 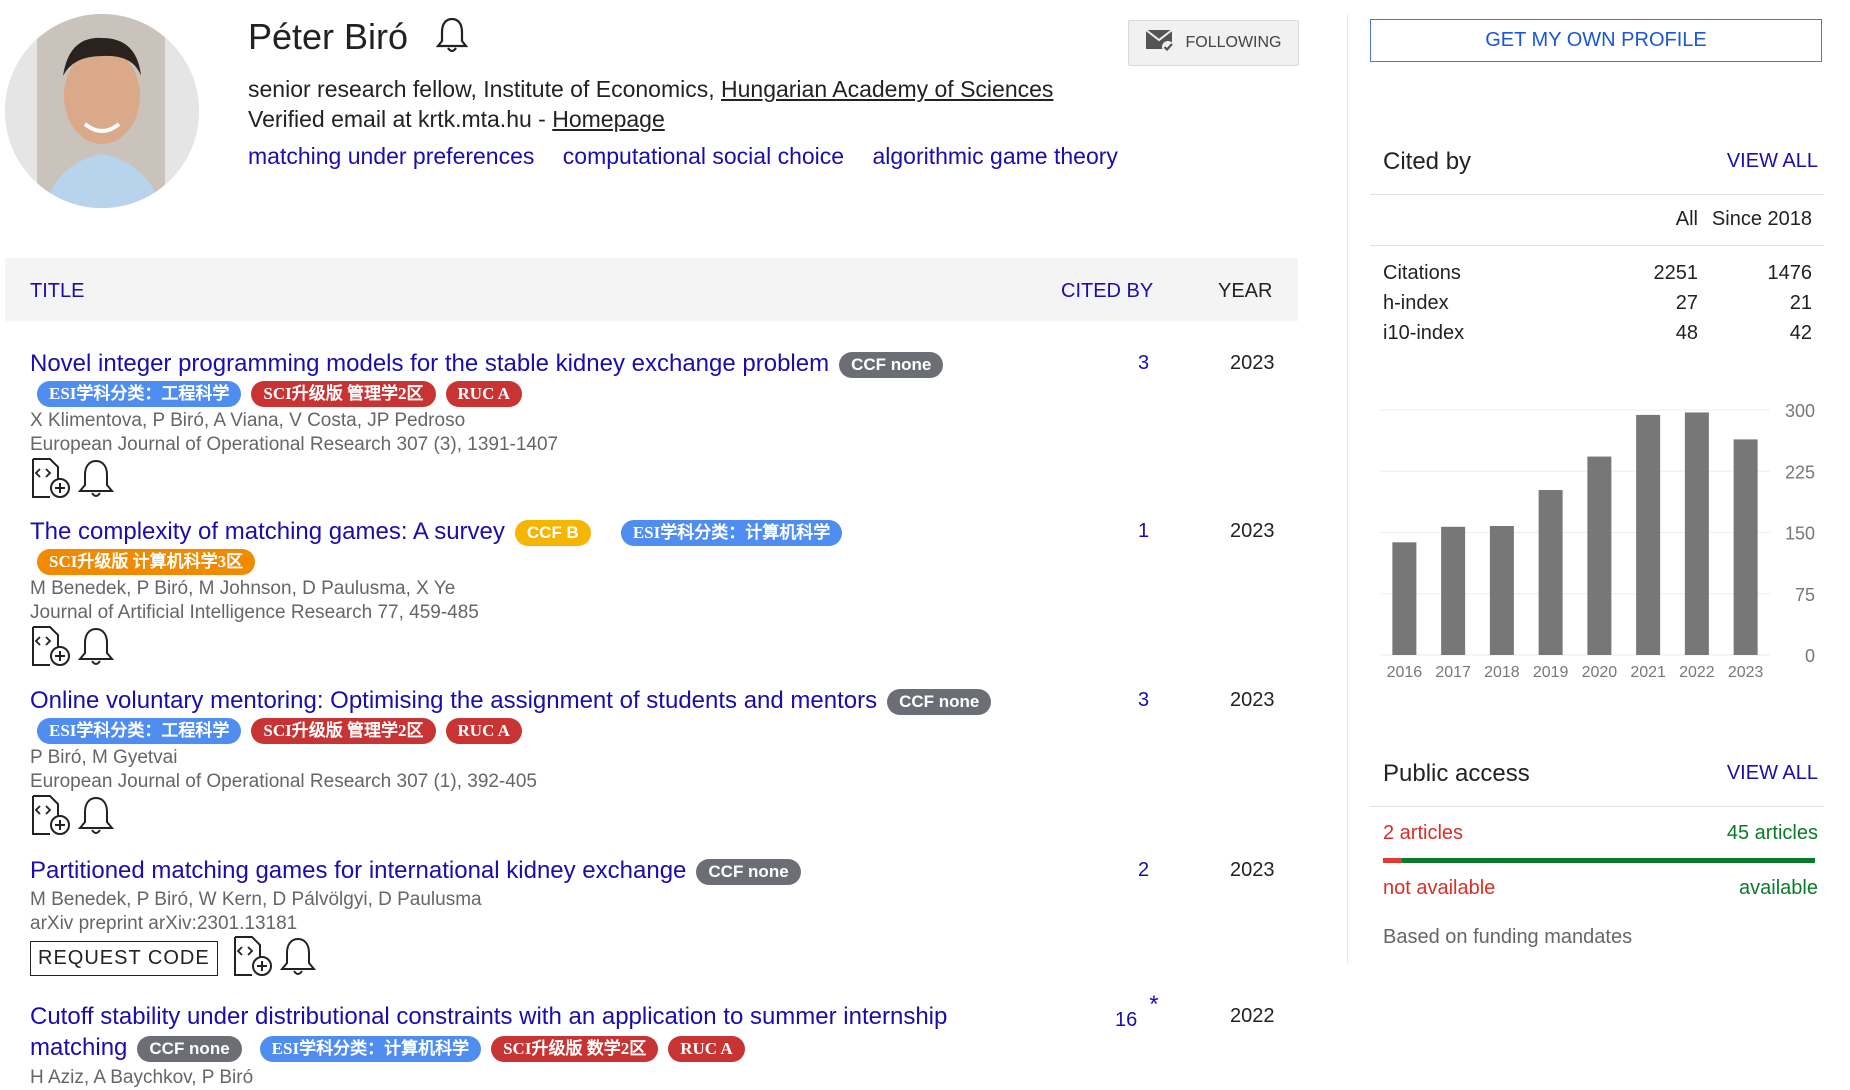 I want to click on cited-by-count: 1, so click(x=1143, y=531).